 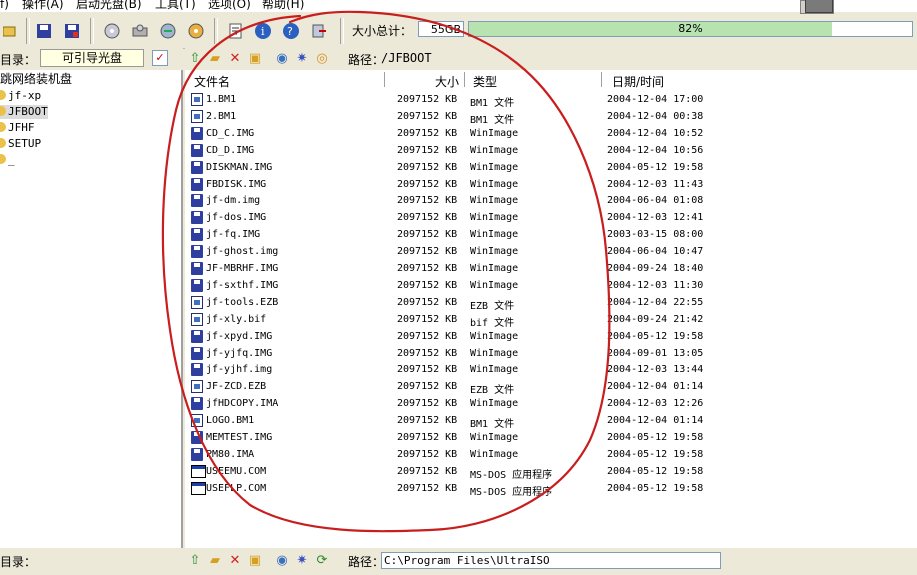 I want to click on file-name: 2.BM1, so click(x=221, y=116).